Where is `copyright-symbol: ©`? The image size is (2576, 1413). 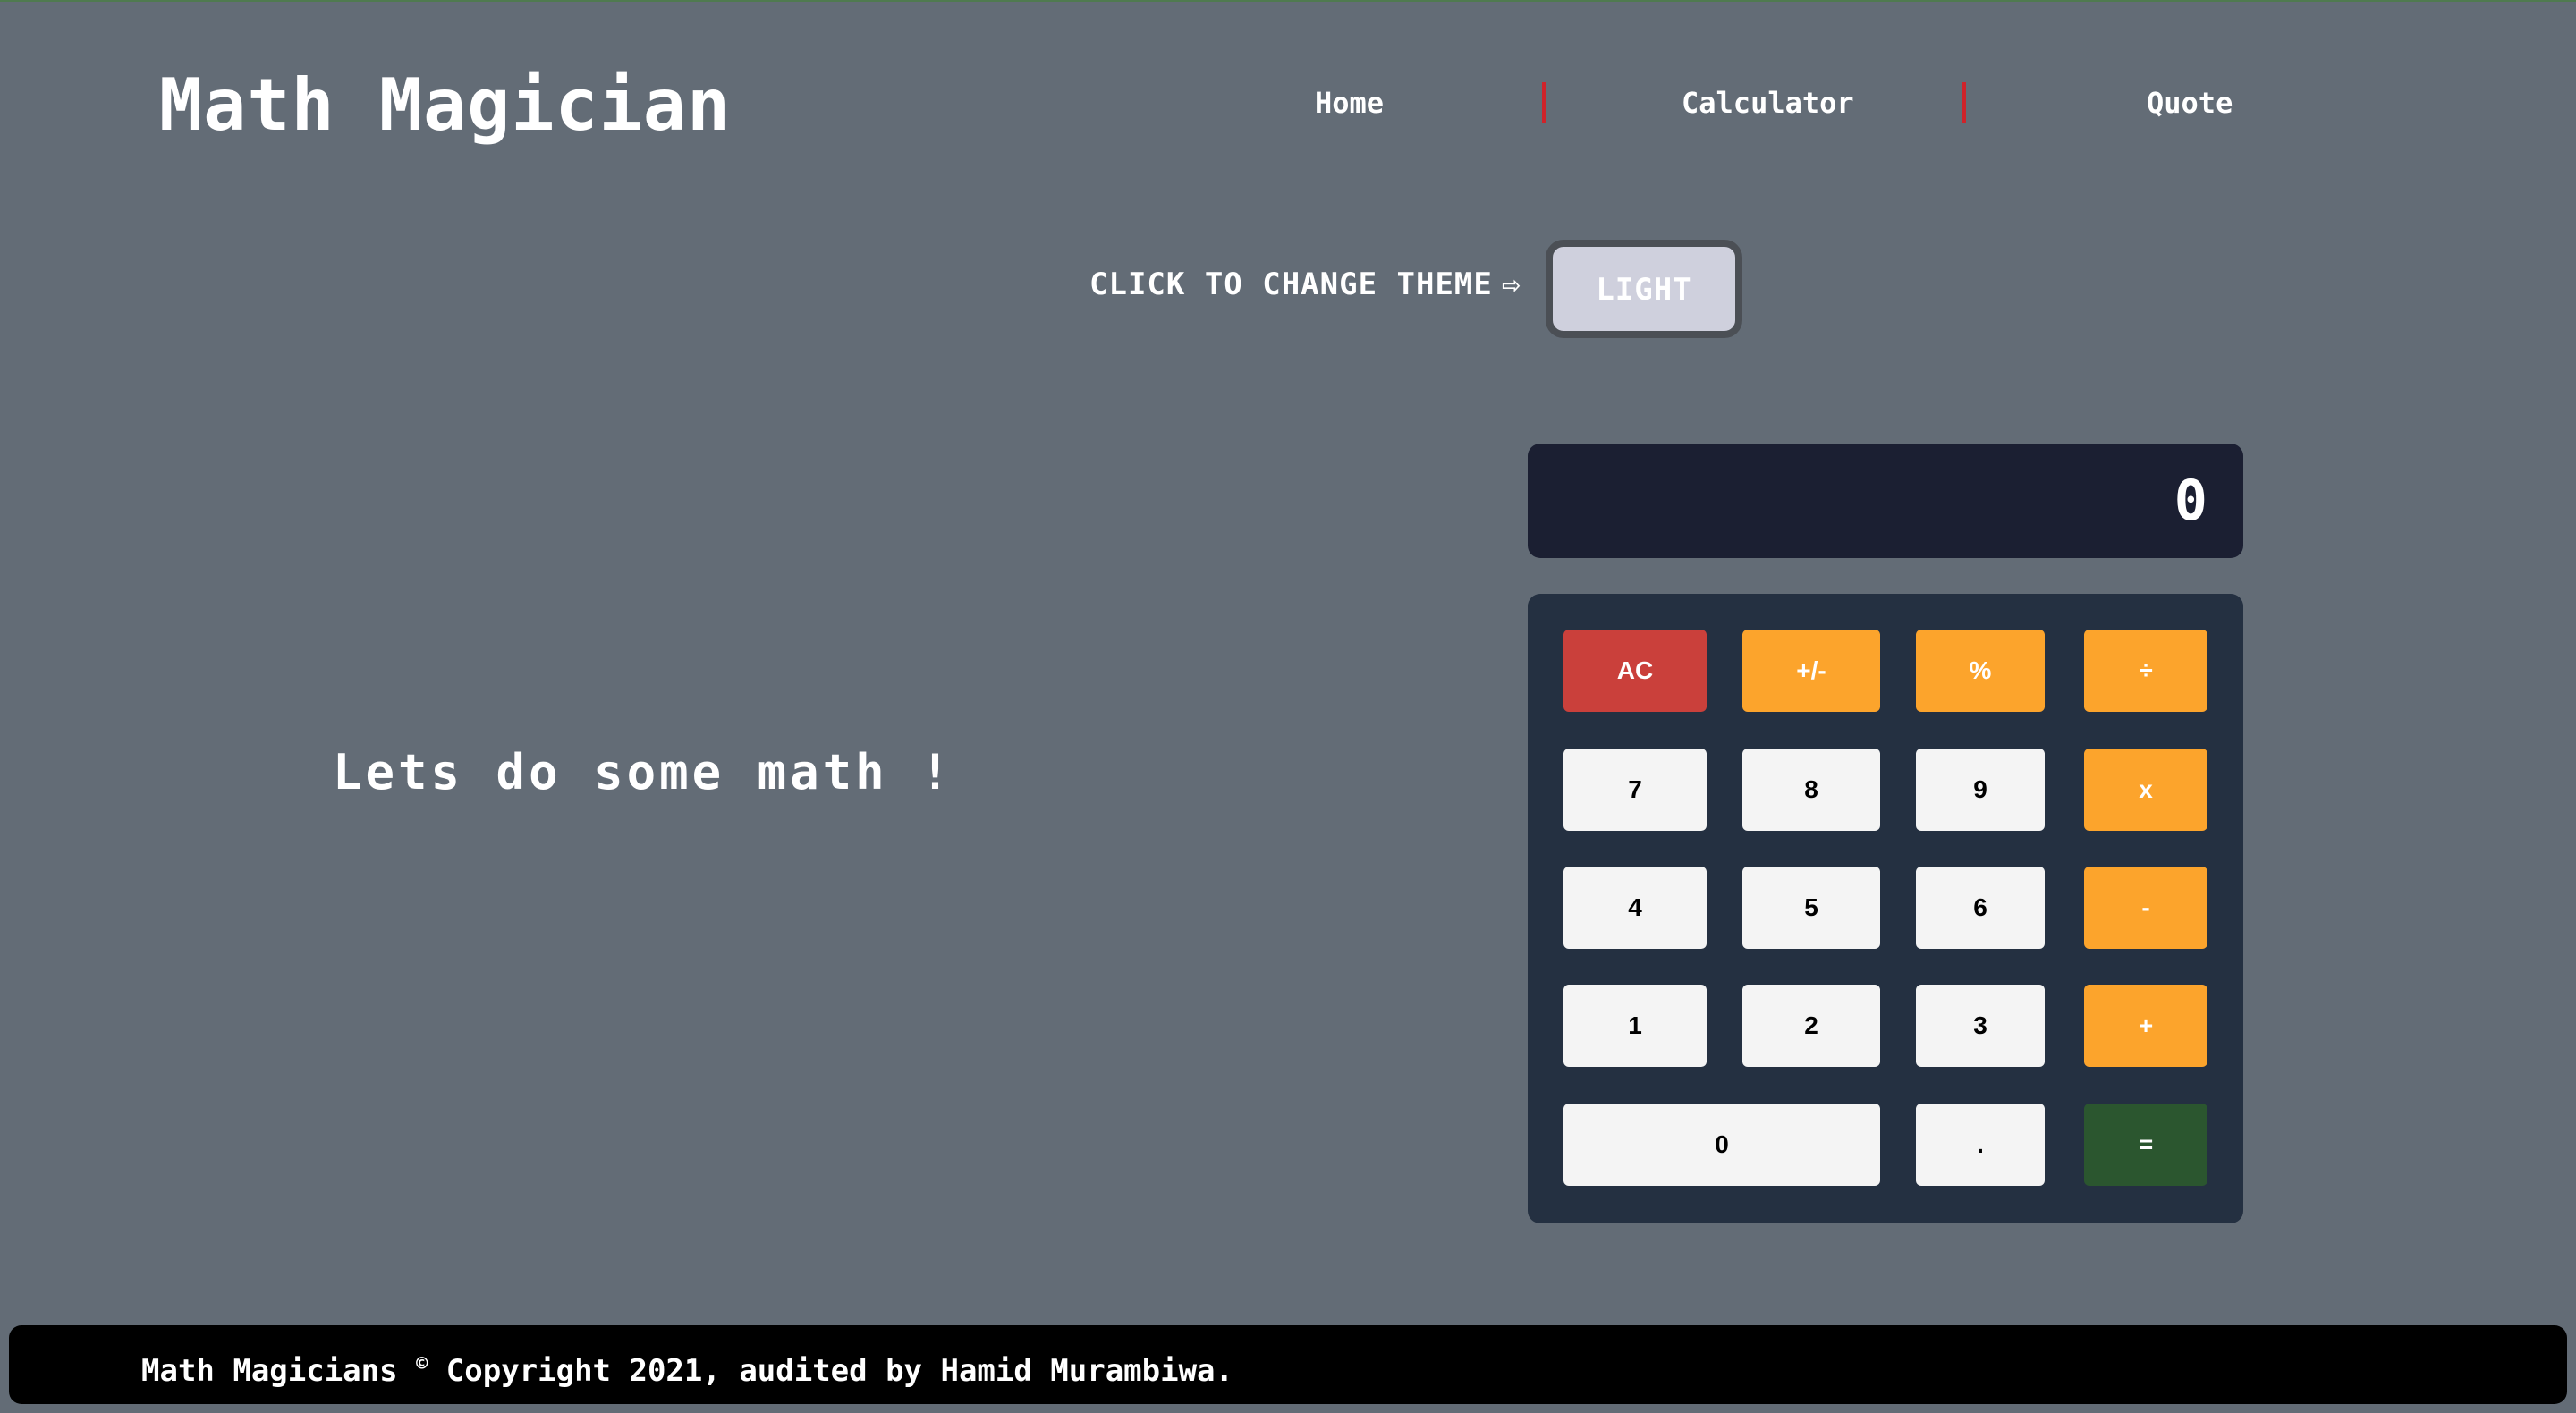 copyright-symbol: © is located at coordinates (422, 1364).